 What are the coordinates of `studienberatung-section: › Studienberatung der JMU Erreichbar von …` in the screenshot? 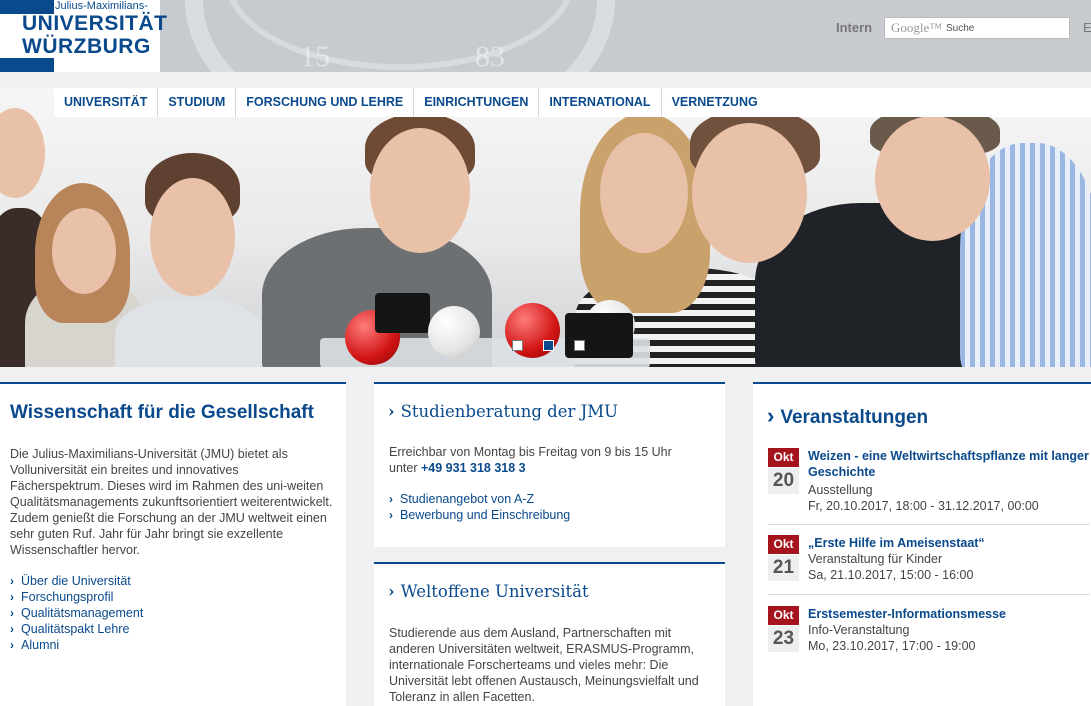 It's located at (549, 464).